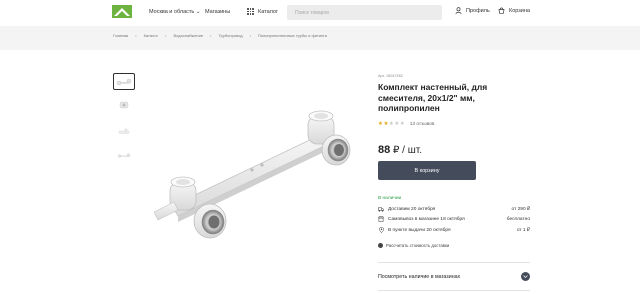 The image size is (640, 294). Describe the element at coordinates (120, 35) in the screenshot. I see `breadcrumb-item: Главная` at that location.